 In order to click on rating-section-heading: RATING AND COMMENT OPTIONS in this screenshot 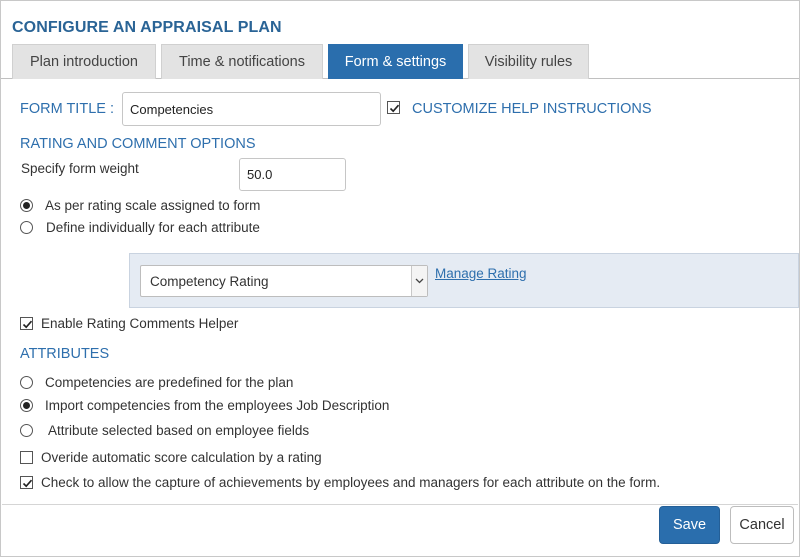, I will do `click(138, 144)`.